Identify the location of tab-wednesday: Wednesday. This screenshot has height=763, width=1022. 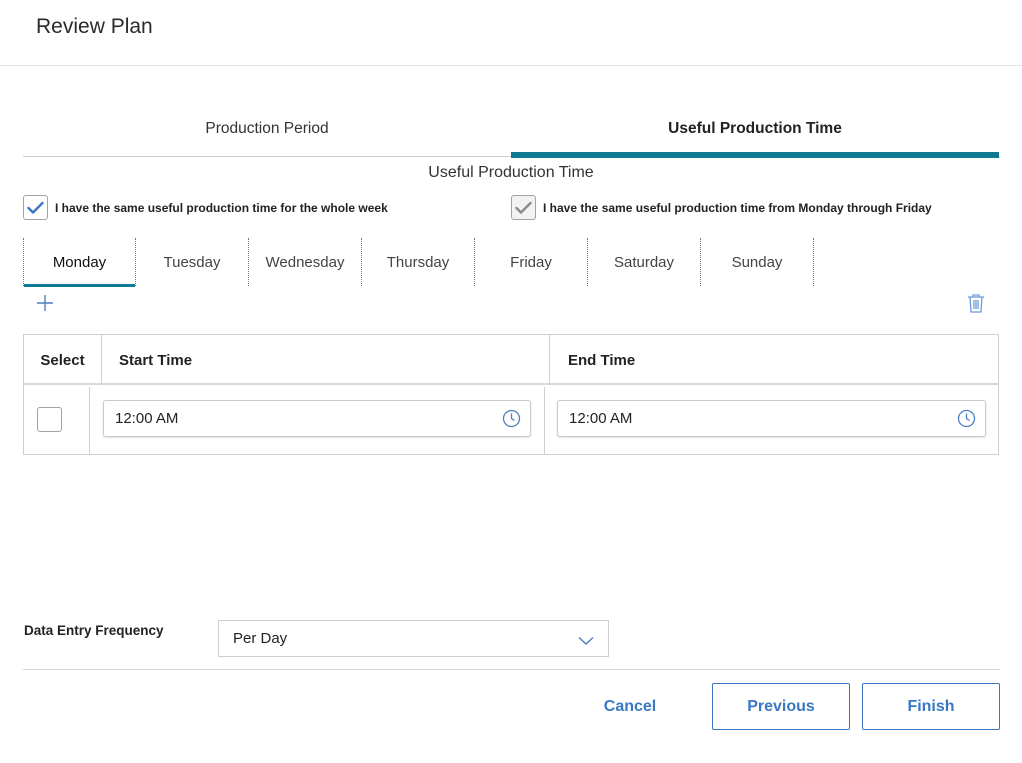
(305, 262).